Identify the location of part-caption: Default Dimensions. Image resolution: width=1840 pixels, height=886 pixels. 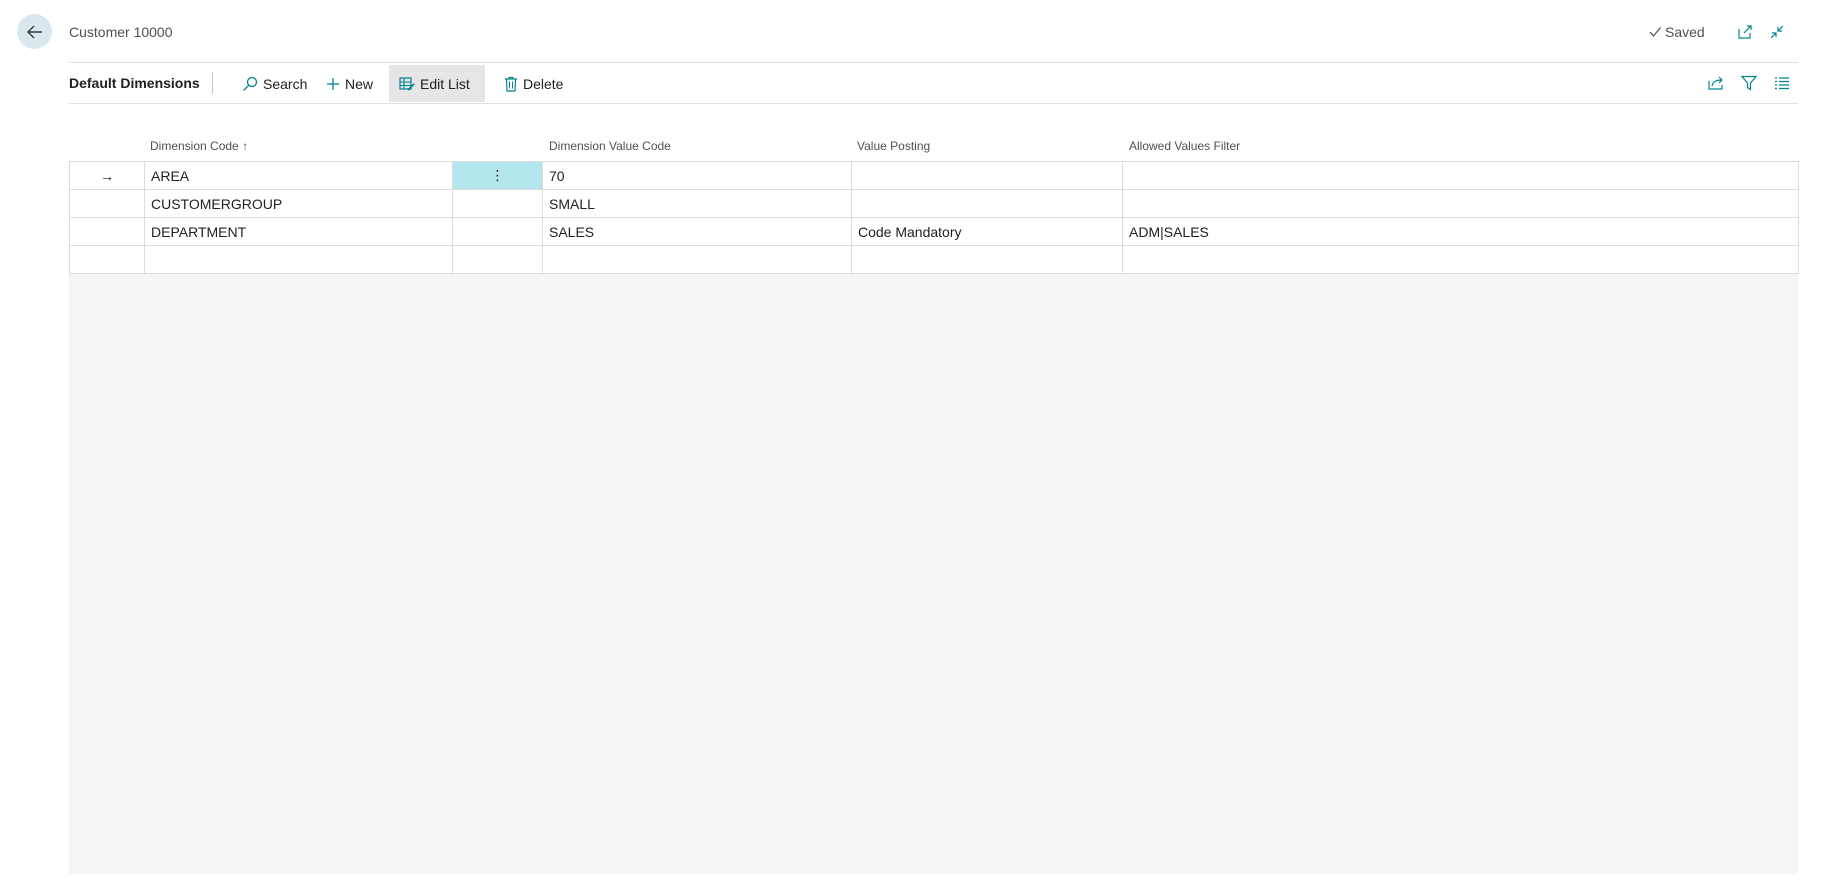
(134, 83).